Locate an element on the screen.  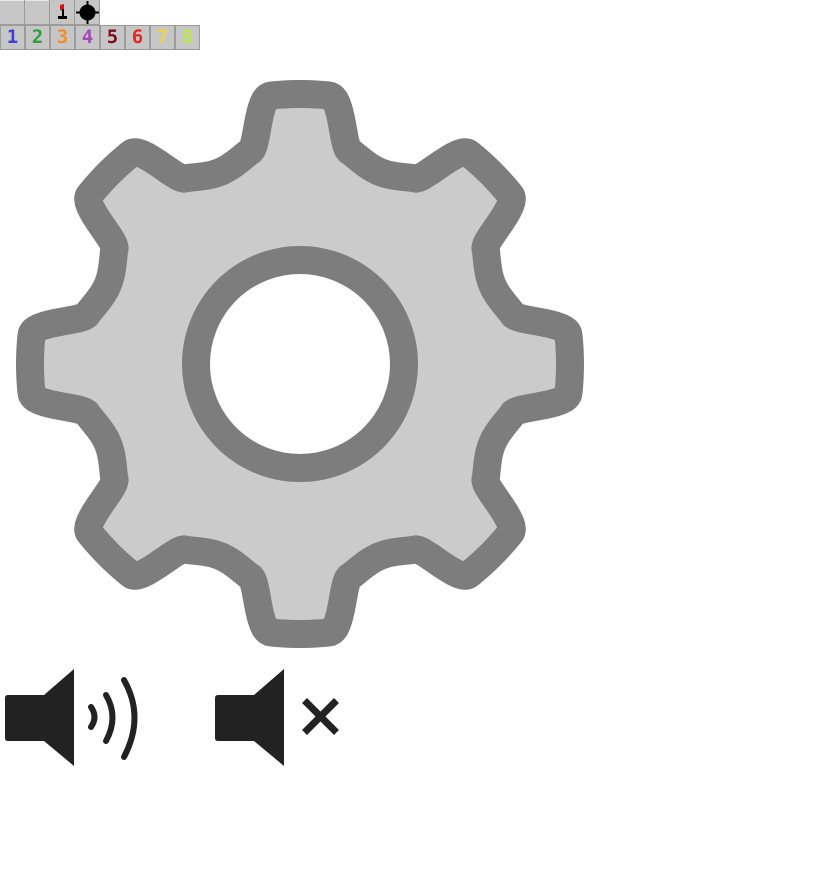
speaker-on-icon is located at coordinates (75, 717).